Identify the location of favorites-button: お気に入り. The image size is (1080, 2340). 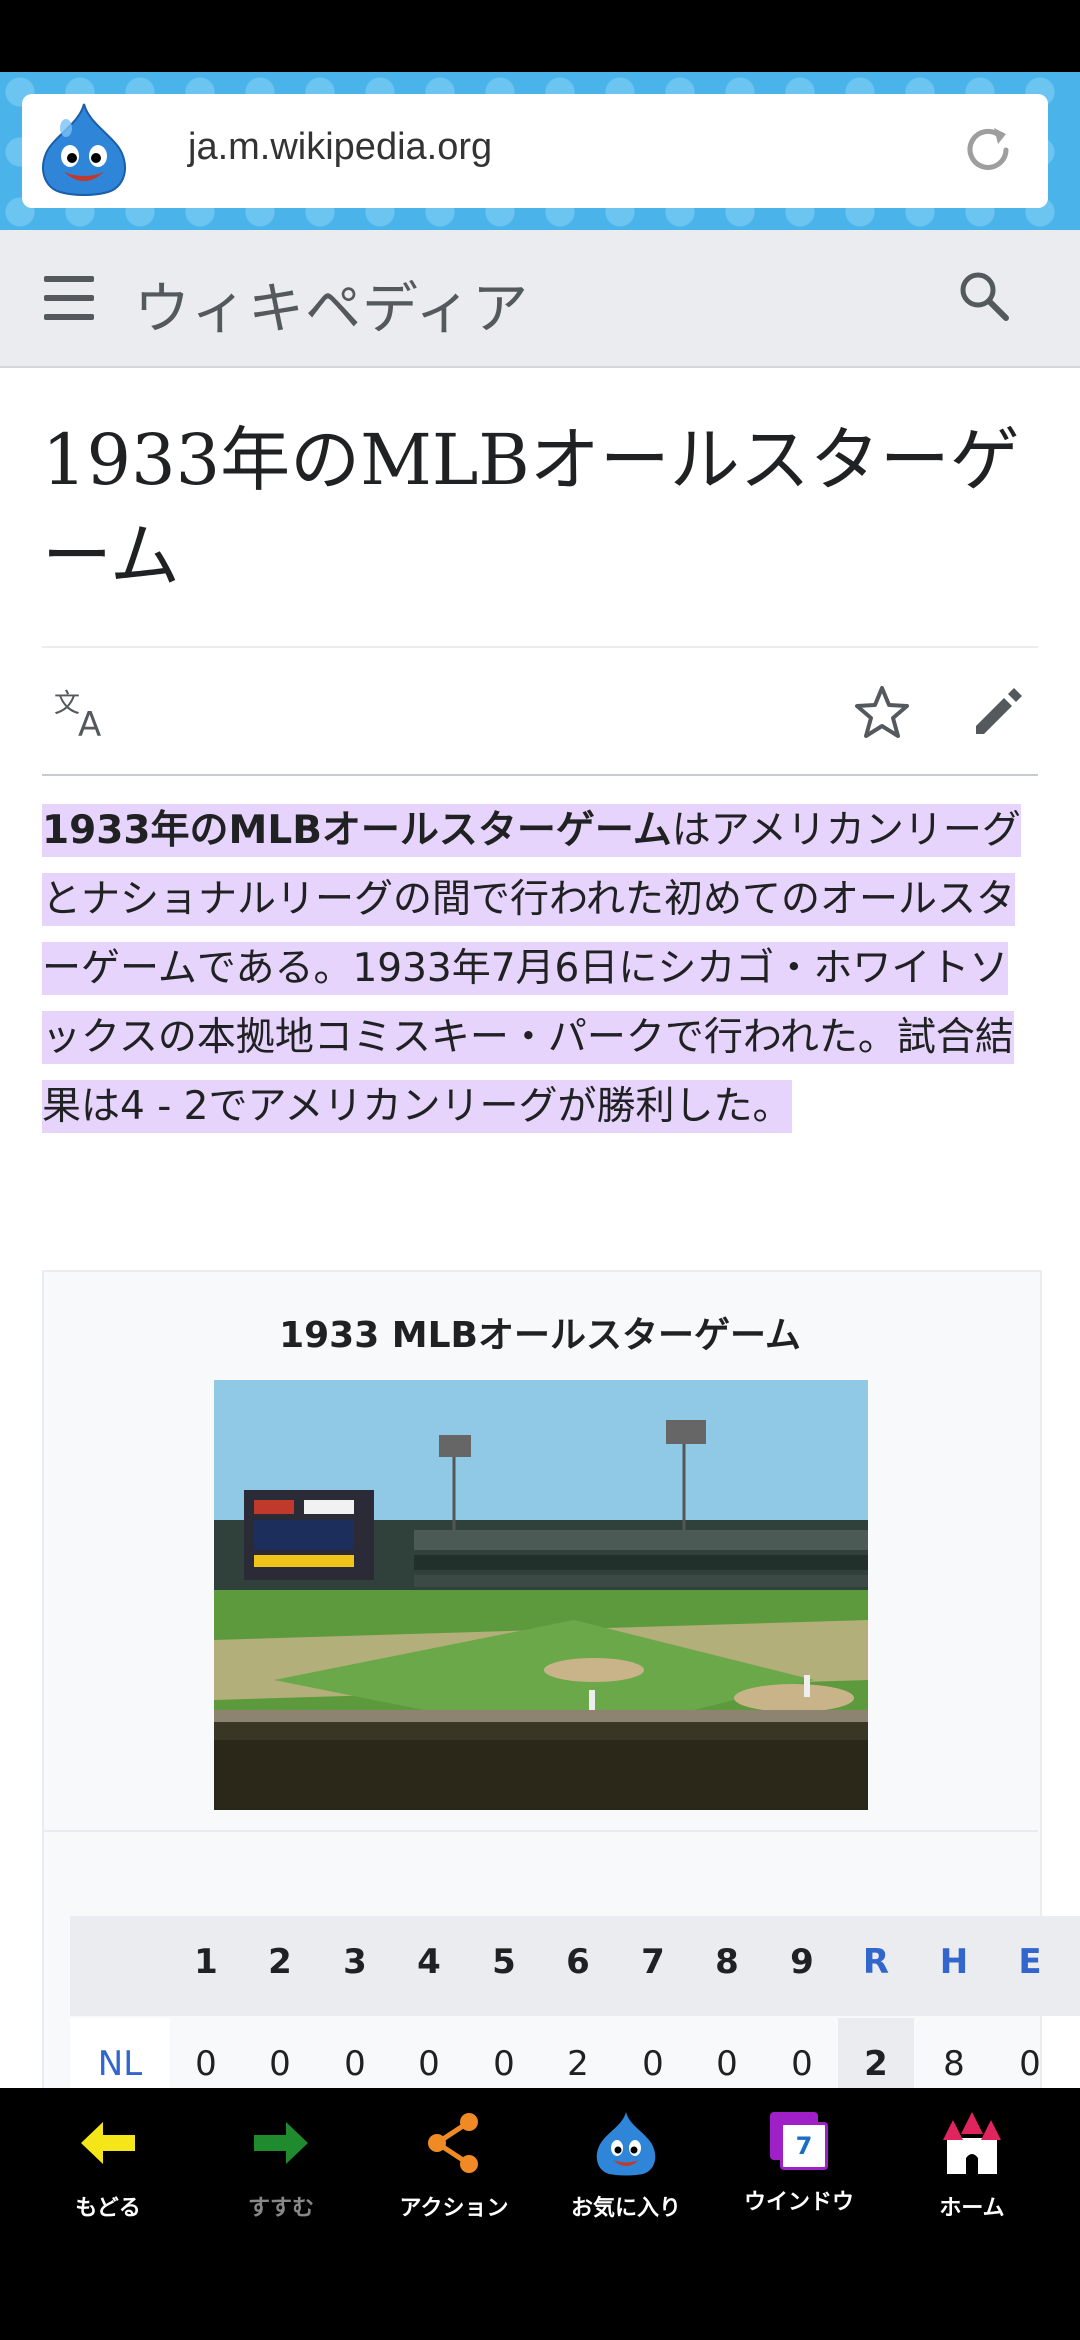
(626, 2165).